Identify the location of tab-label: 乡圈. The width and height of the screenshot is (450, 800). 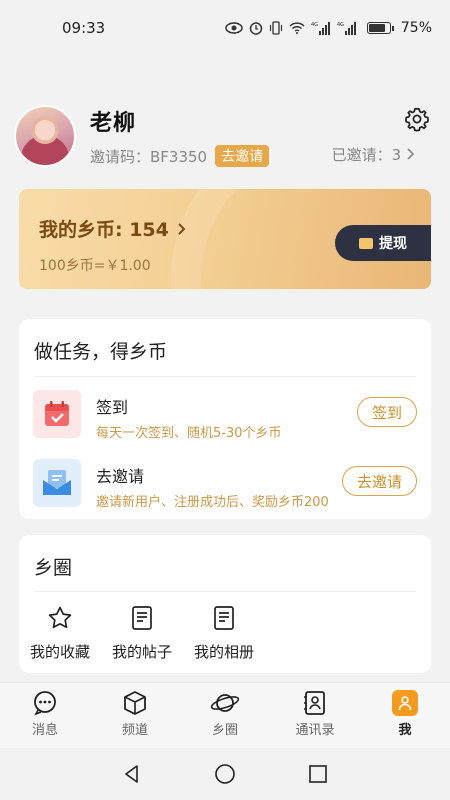
(224, 730).